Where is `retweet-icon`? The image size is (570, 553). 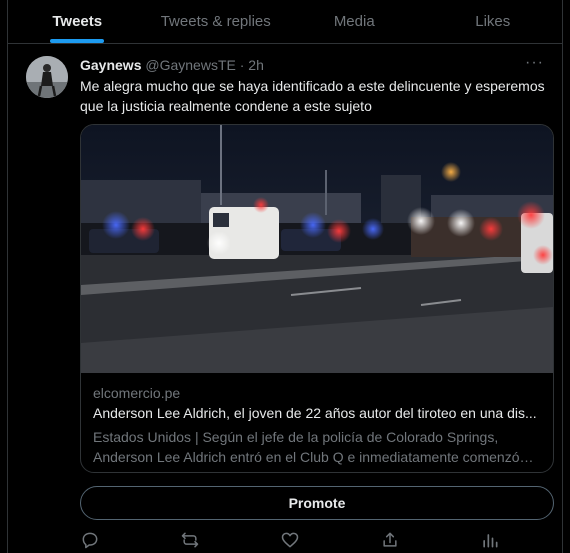 retweet-icon is located at coordinates (190, 540).